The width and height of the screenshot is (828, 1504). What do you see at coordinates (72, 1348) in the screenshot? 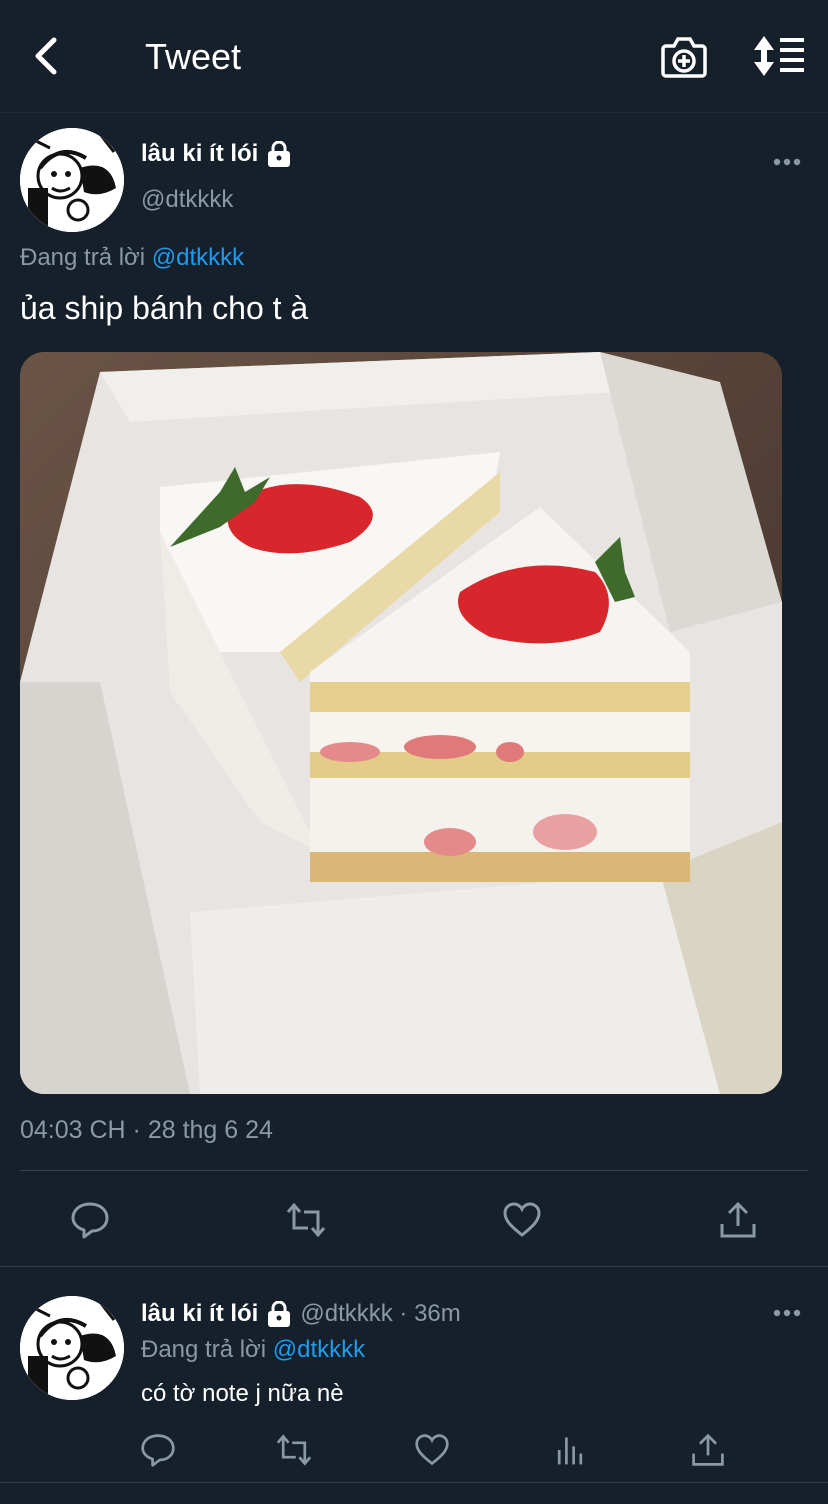
I see `reply-avatar` at bounding box center [72, 1348].